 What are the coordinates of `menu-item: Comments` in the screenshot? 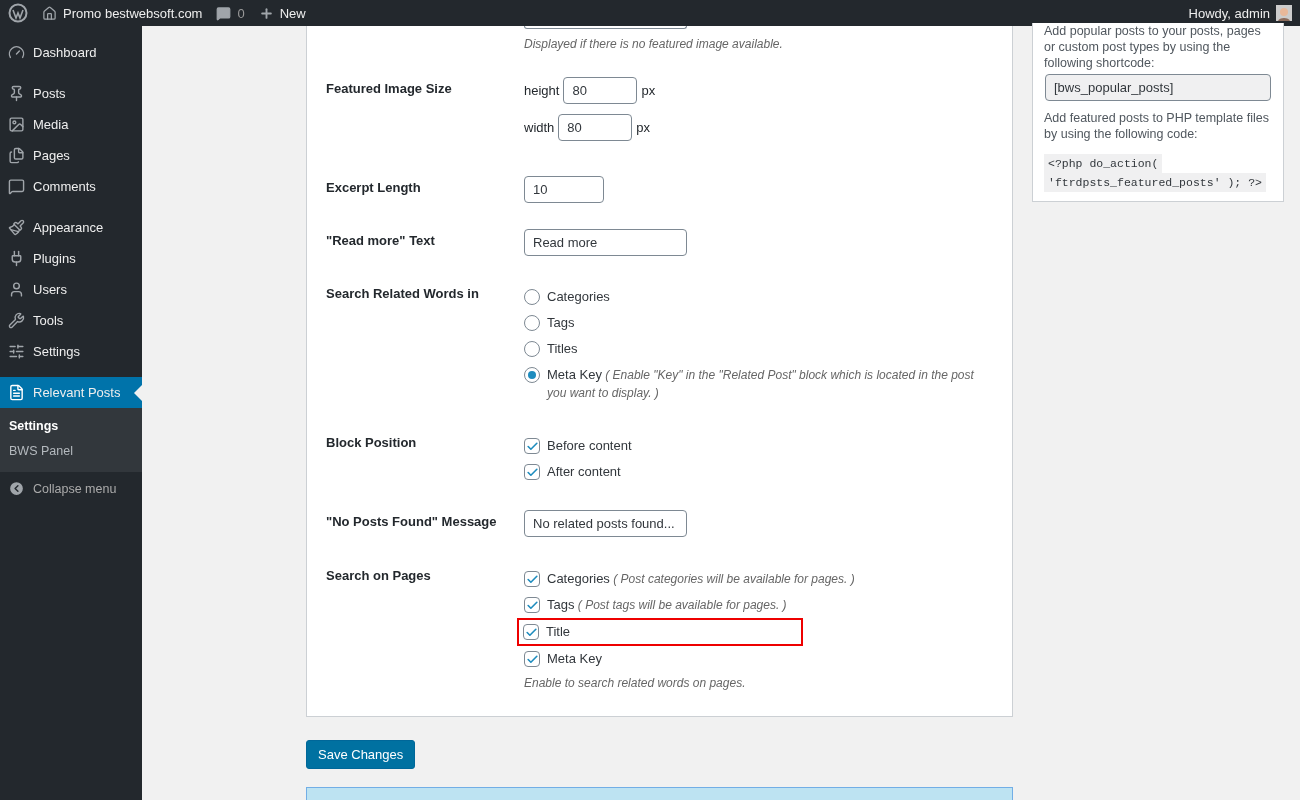 It's located at (71, 186).